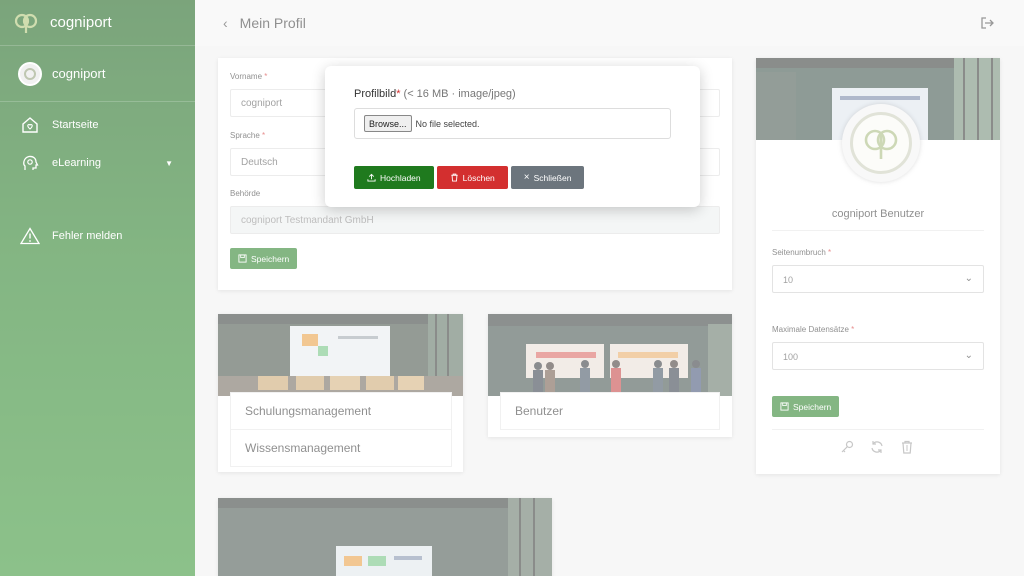 This screenshot has height=576, width=1024. Describe the element at coordinates (447, 123) in the screenshot. I see `file-status: No file selected.` at that location.